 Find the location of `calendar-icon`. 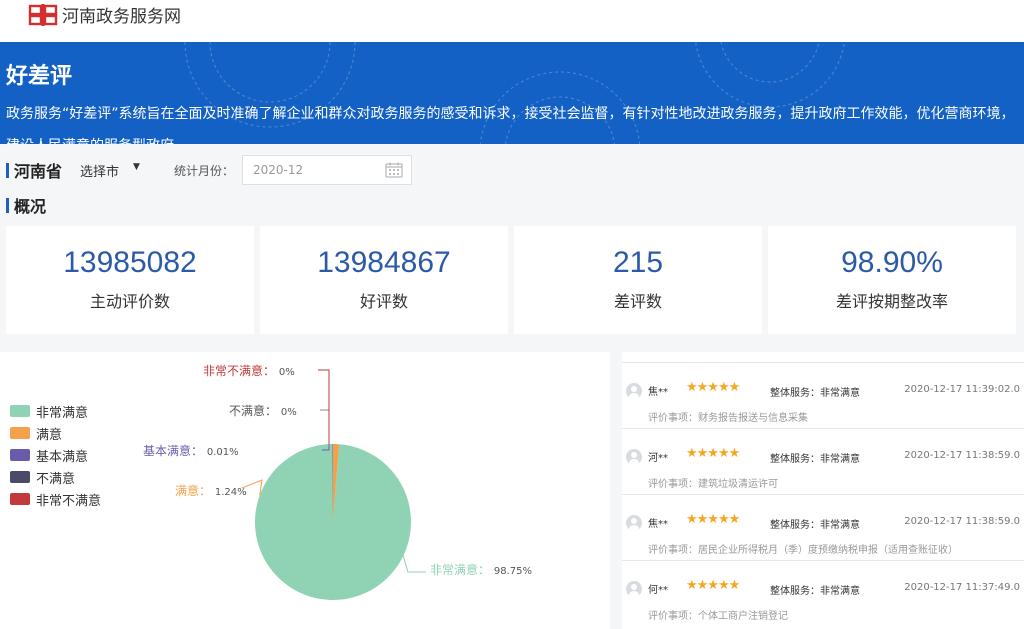

calendar-icon is located at coordinates (394, 170).